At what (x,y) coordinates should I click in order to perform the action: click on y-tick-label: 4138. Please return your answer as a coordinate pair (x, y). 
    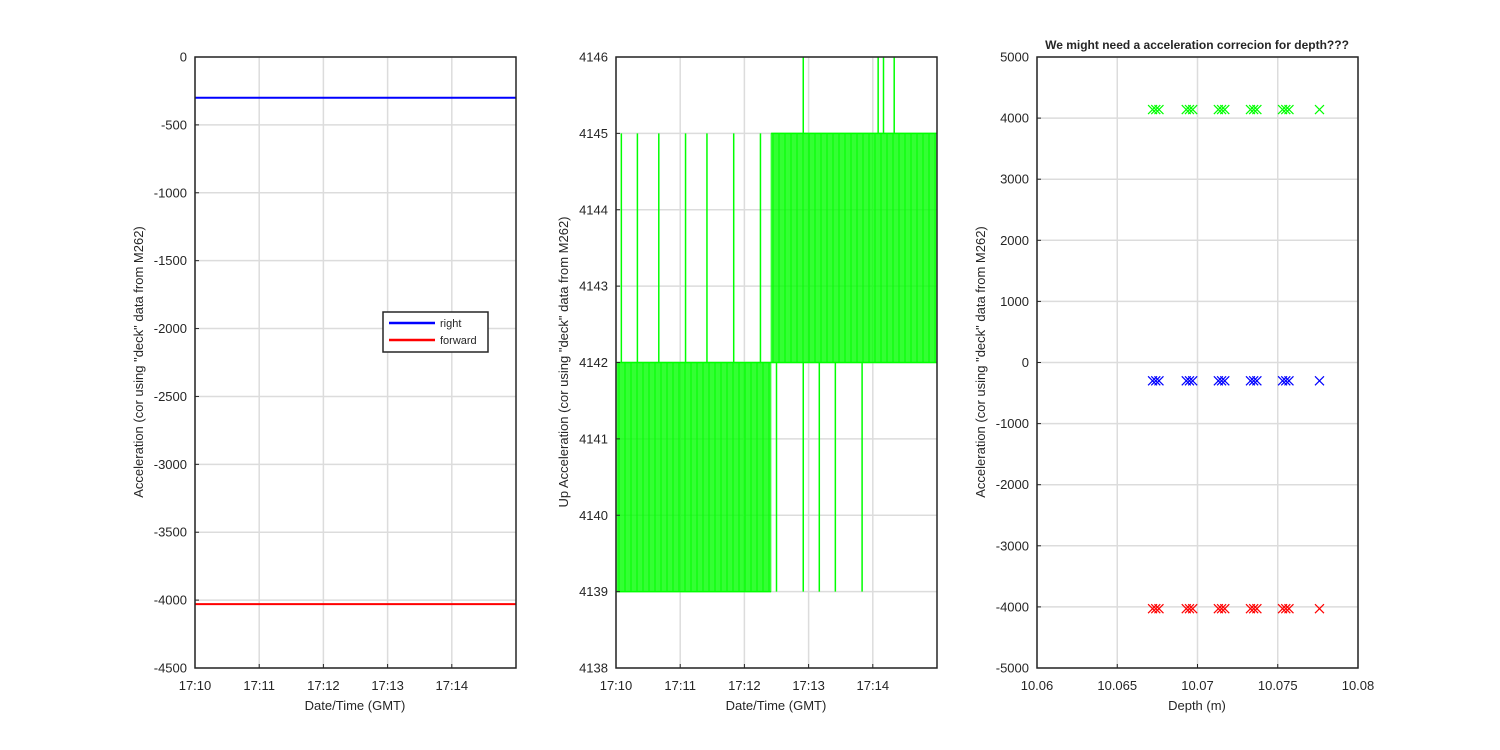
    Looking at the image, I should click on (593, 668).